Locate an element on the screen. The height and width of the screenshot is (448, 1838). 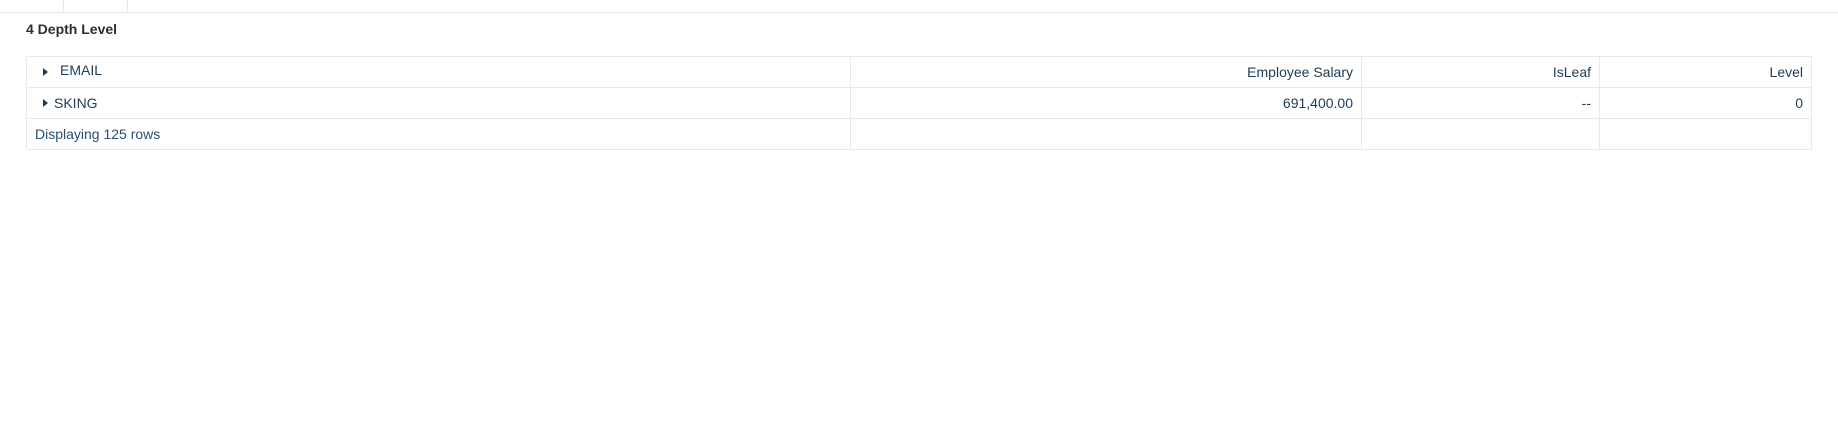
column-header-employee-salary: Employee Salary is located at coordinates (1106, 72).